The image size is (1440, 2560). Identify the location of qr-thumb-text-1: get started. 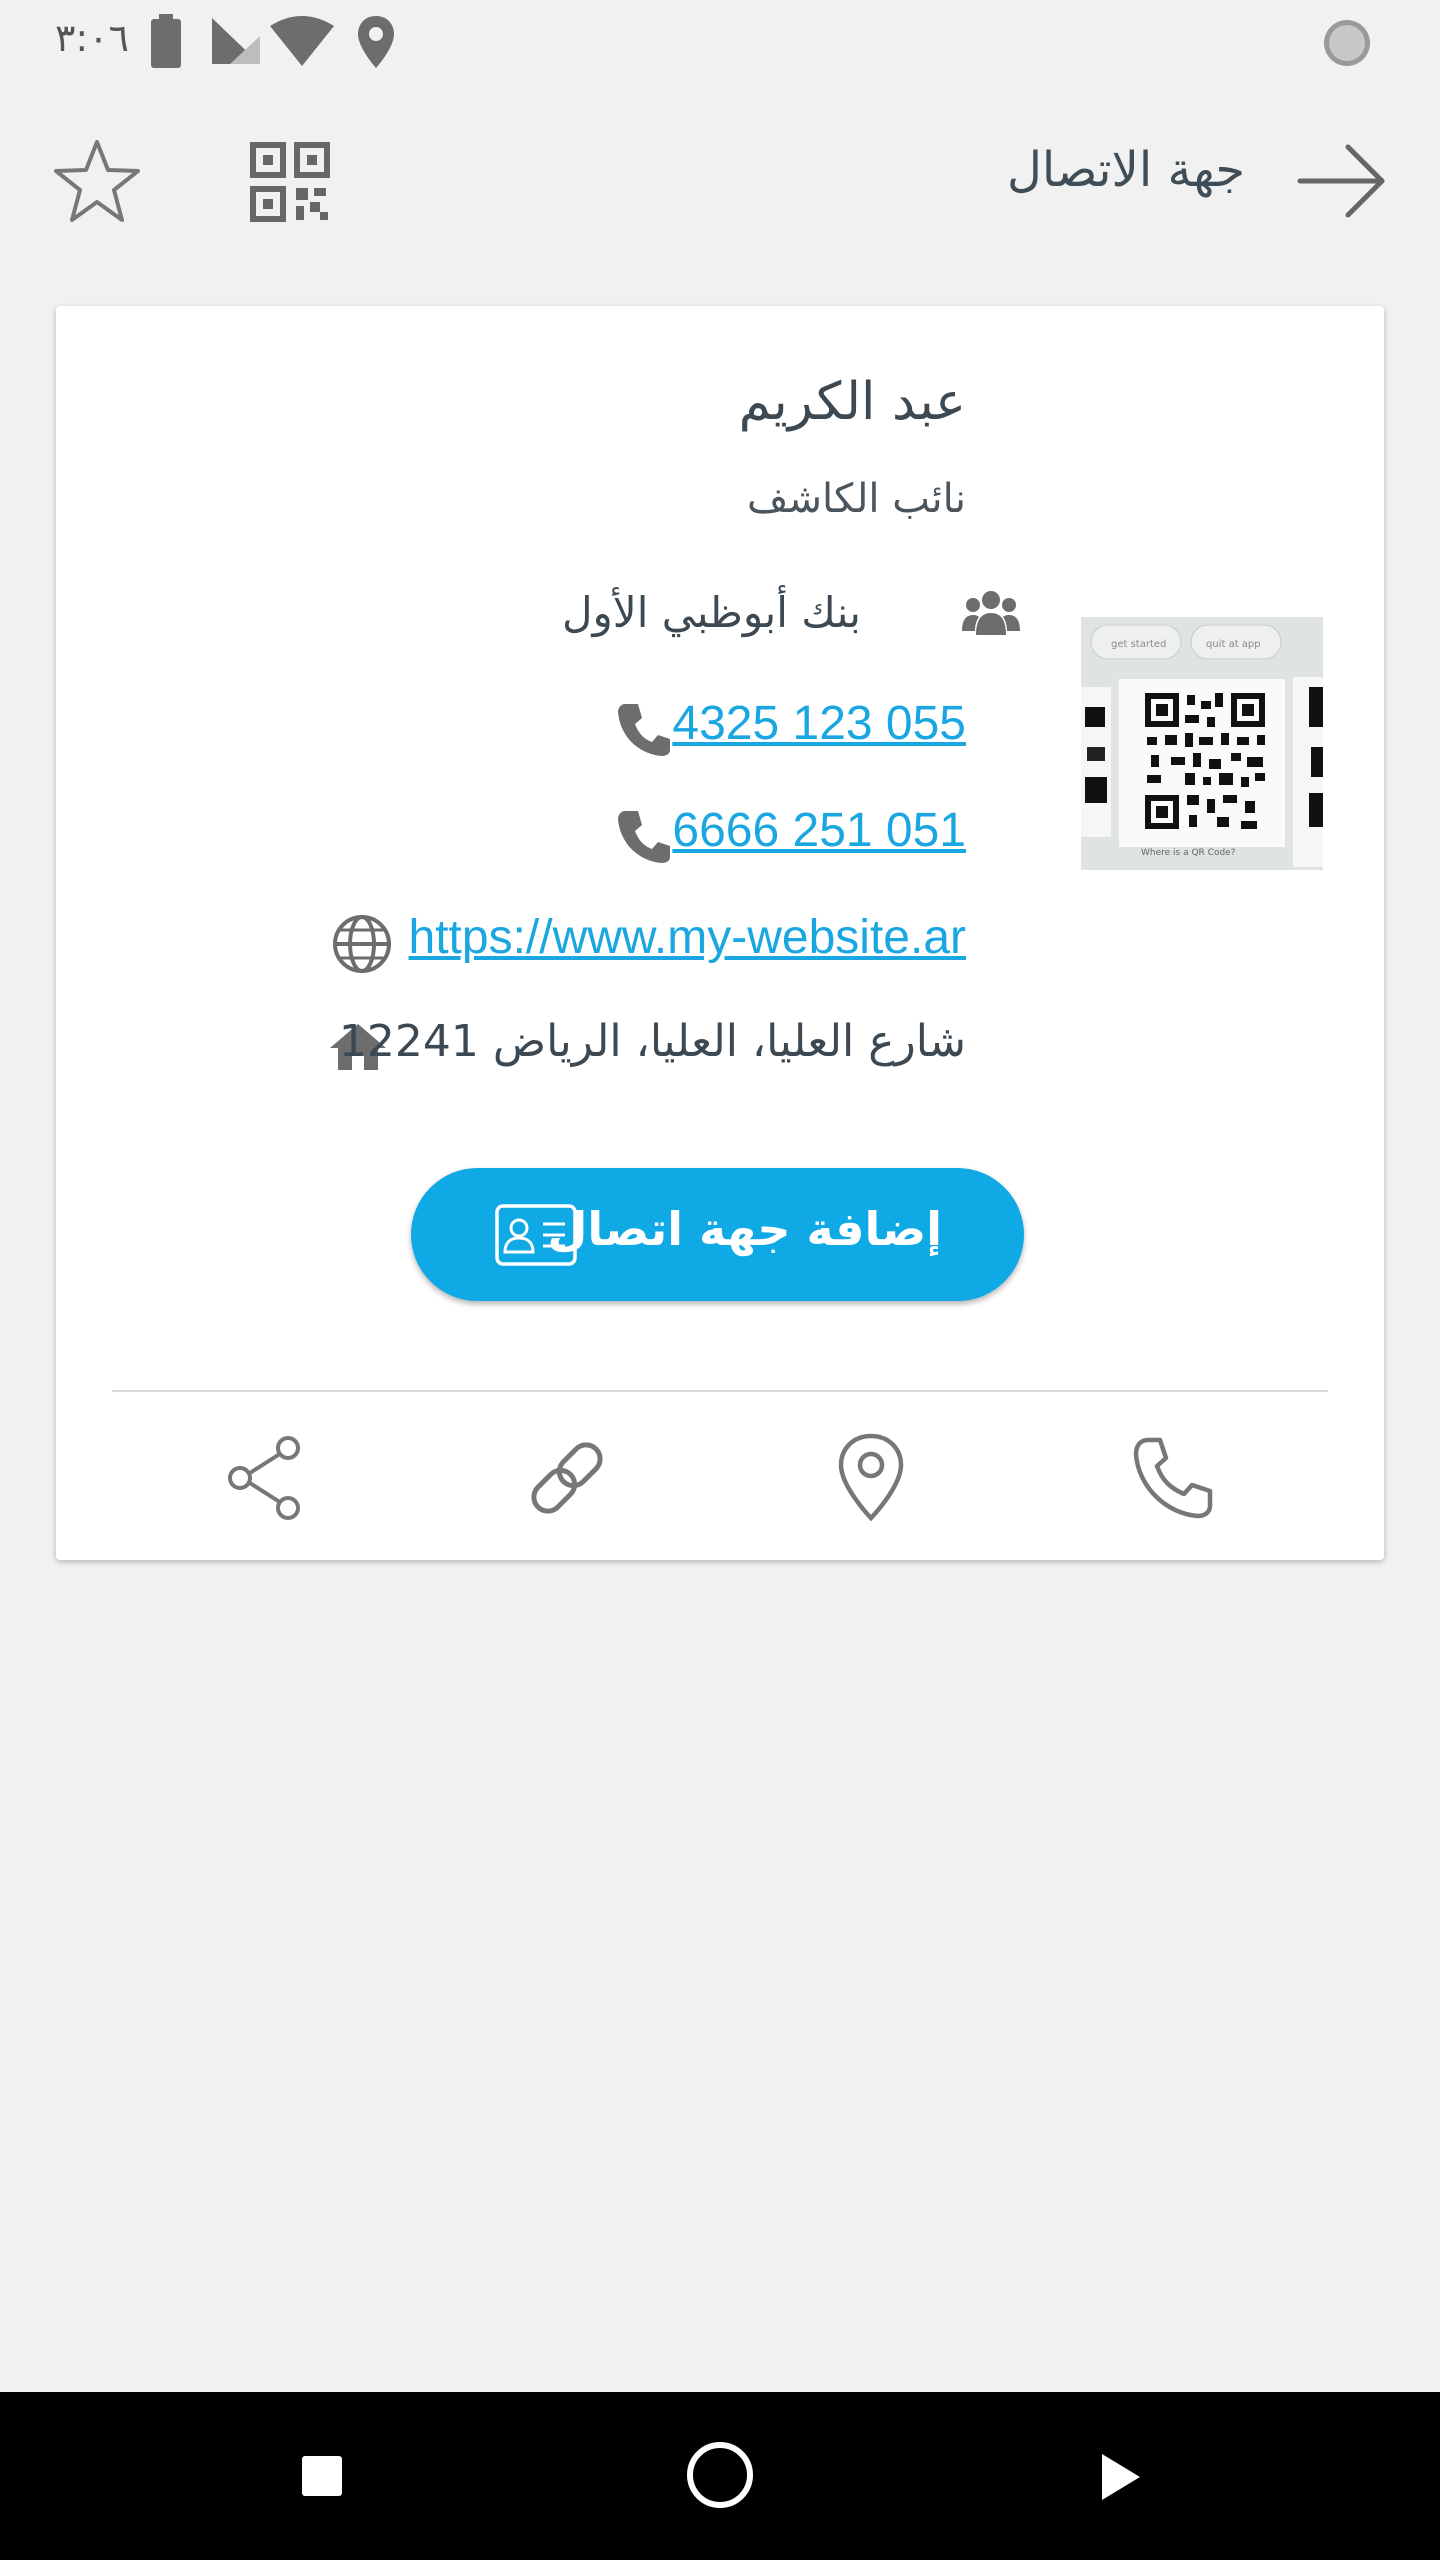
(1138, 644).